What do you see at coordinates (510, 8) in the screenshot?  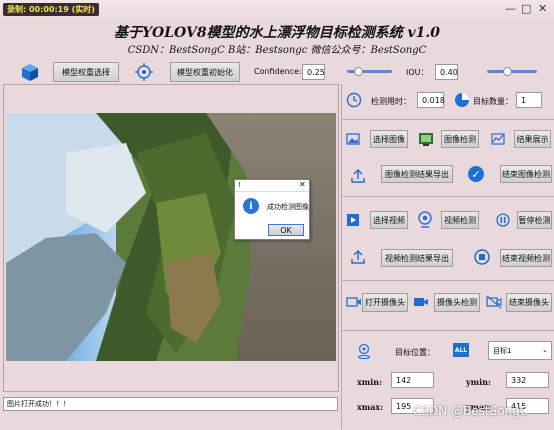 I see `minimize-icon: —` at bounding box center [510, 8].